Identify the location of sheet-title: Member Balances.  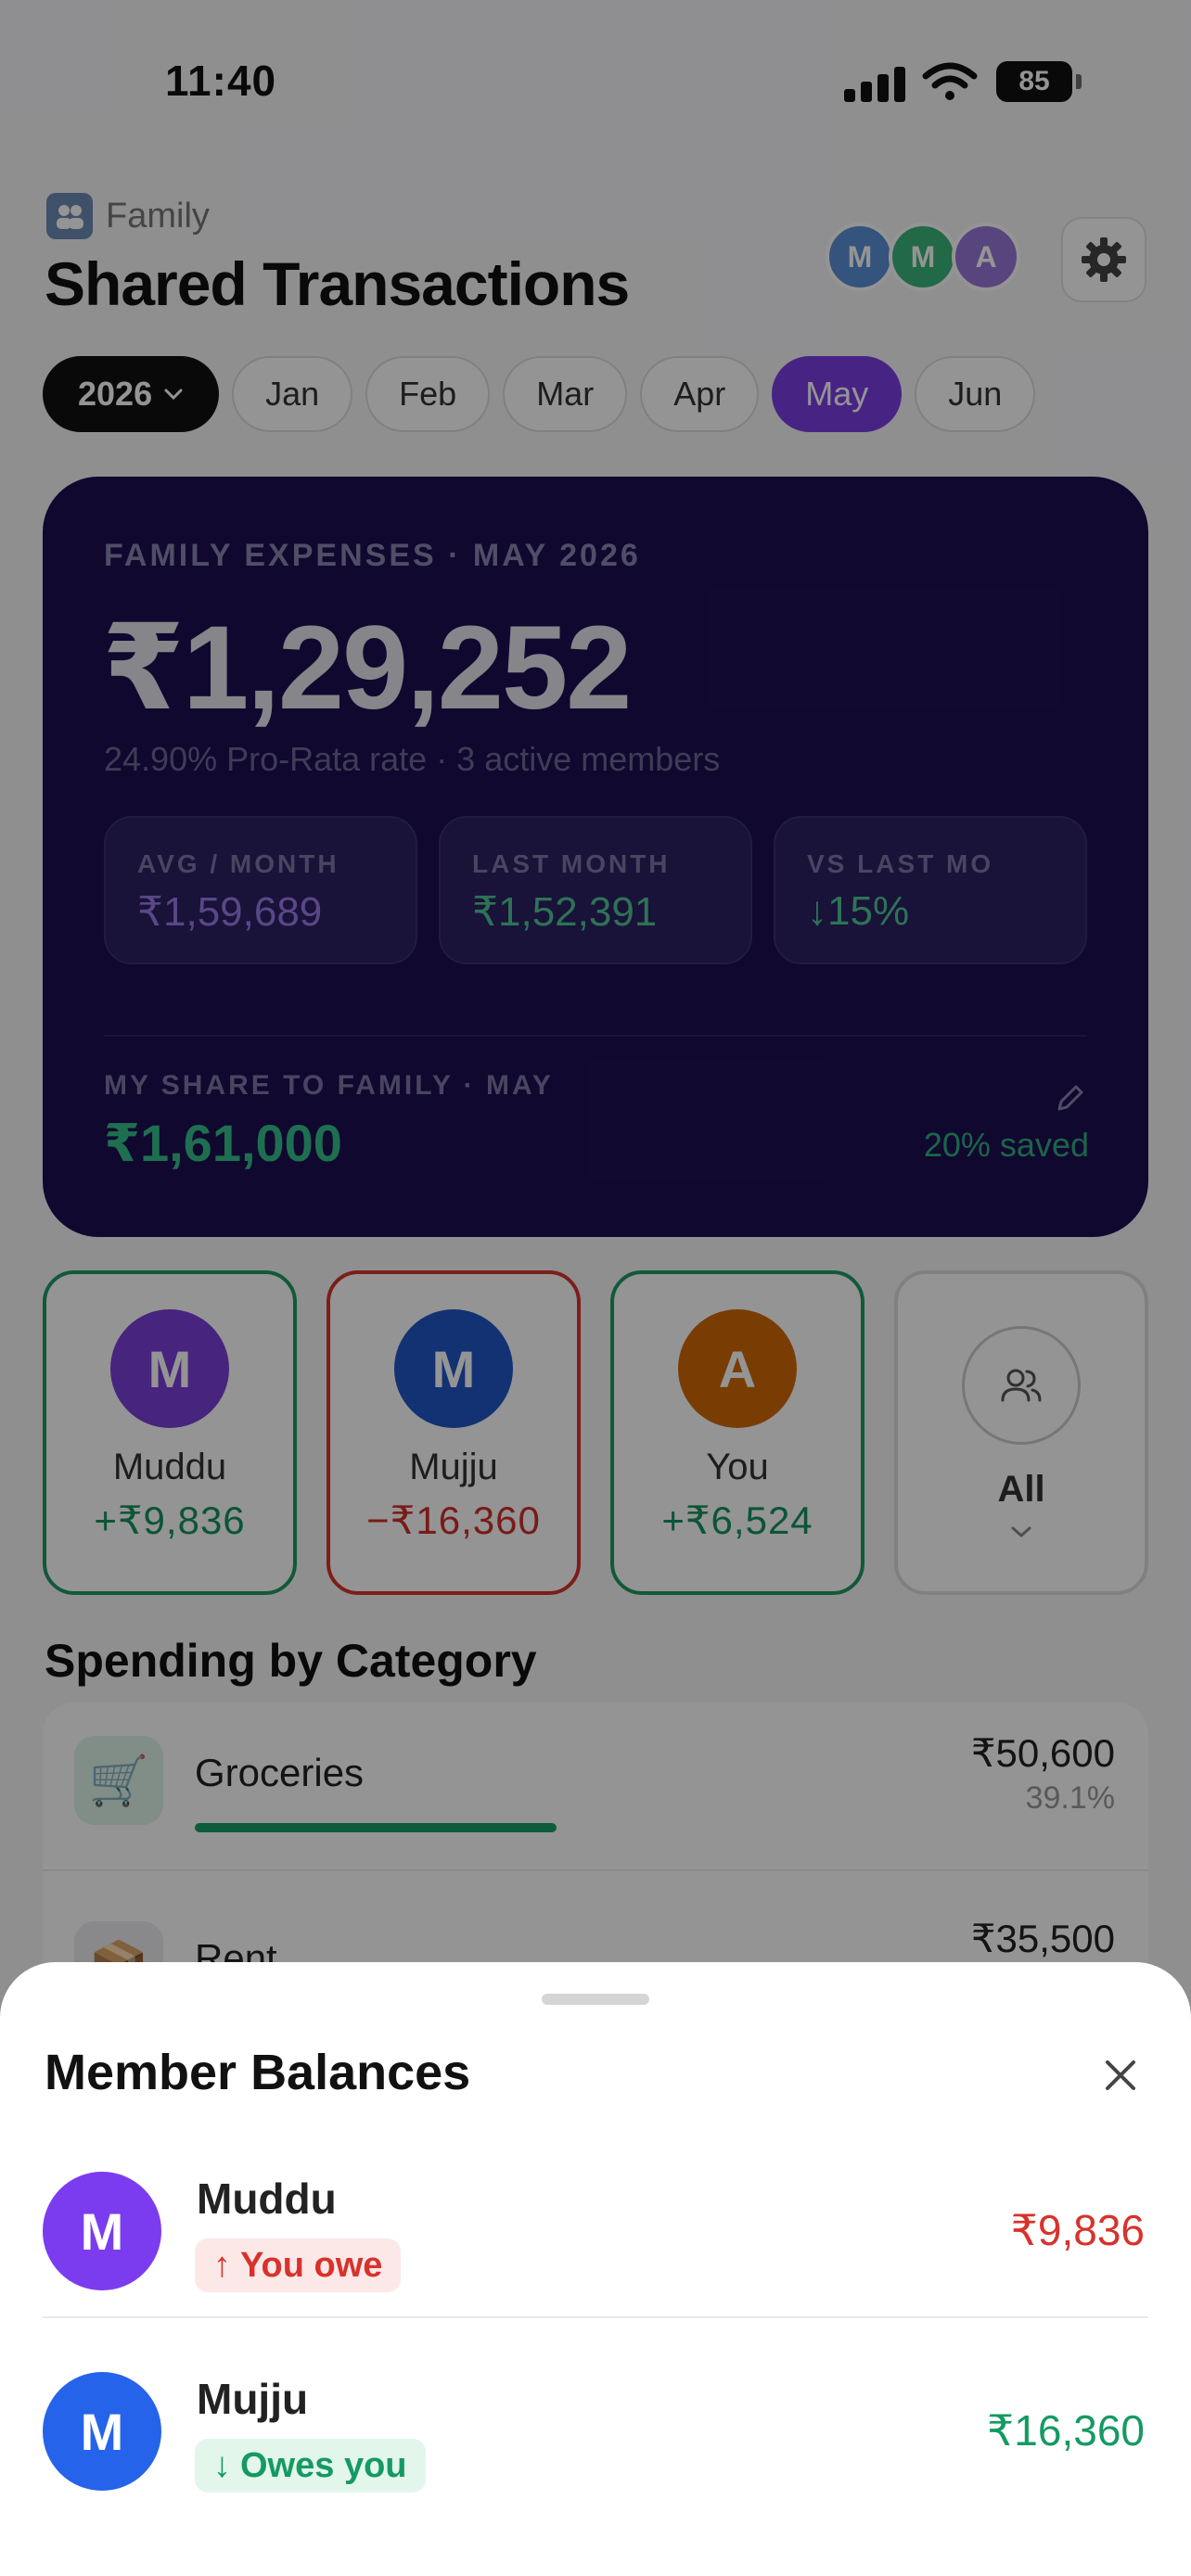
(258, 2072).